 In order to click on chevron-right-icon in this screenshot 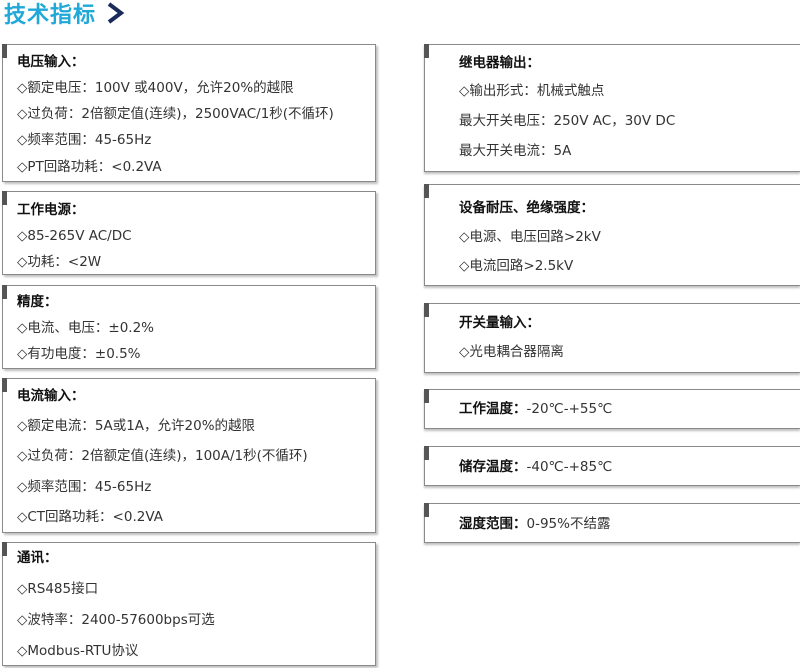, I will do `click(116, 13)`.